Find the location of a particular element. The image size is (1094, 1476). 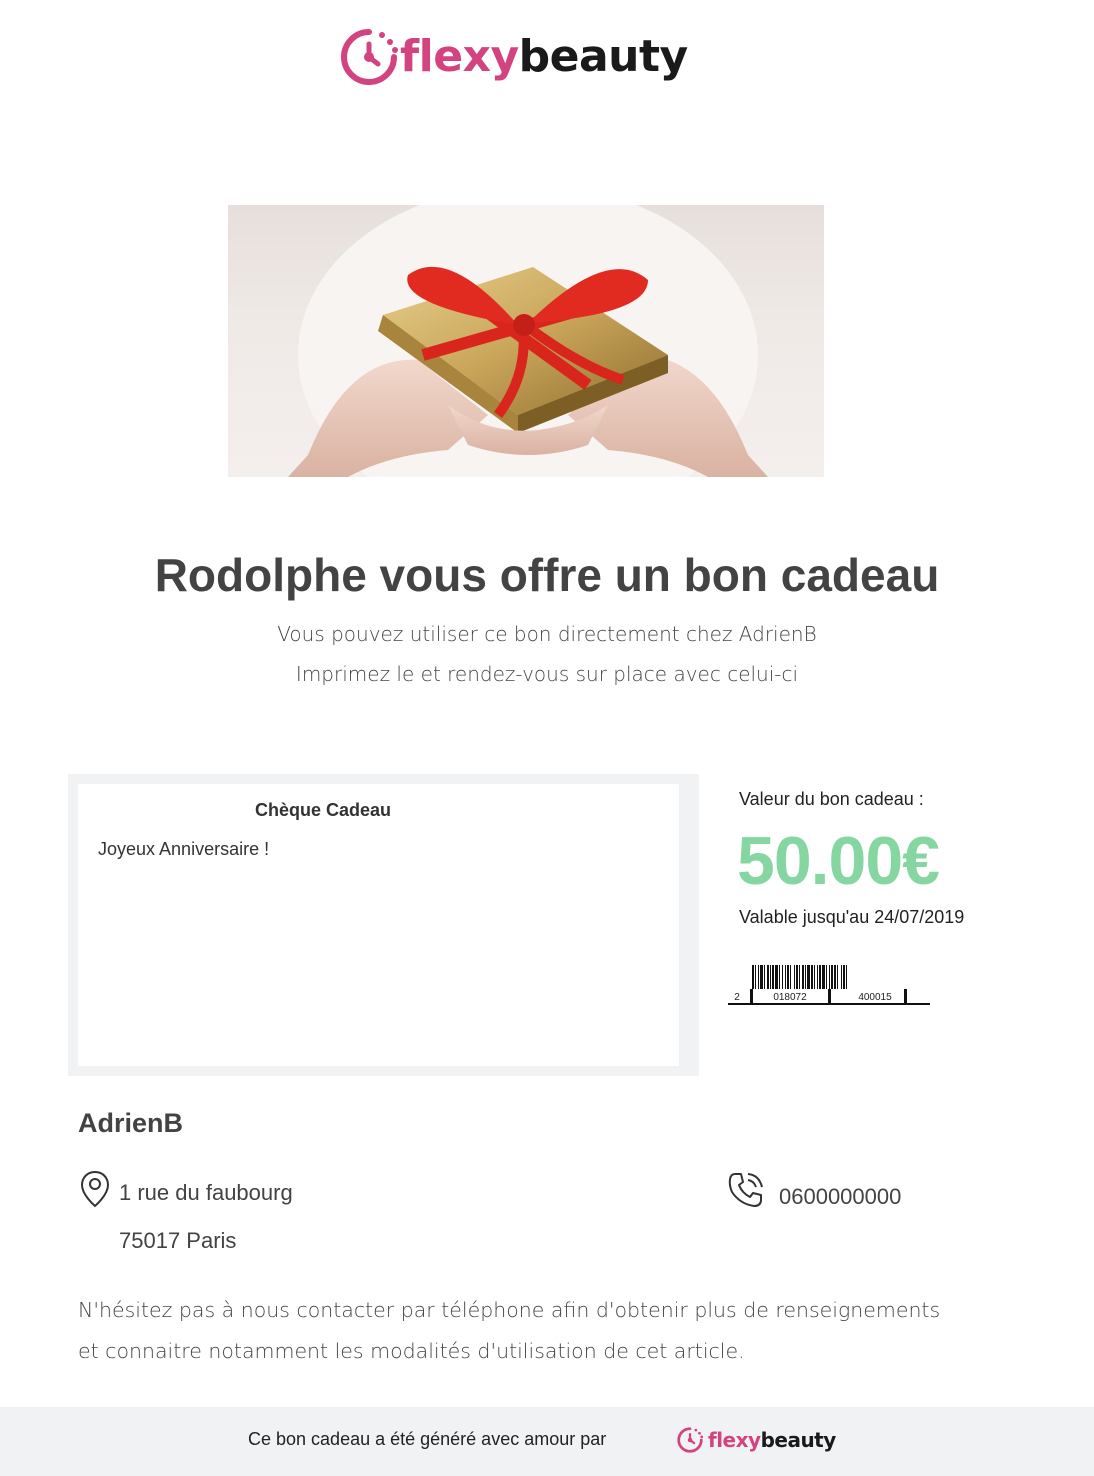

barcode: 2 018072 400015 is located at coordinates (829, 984).